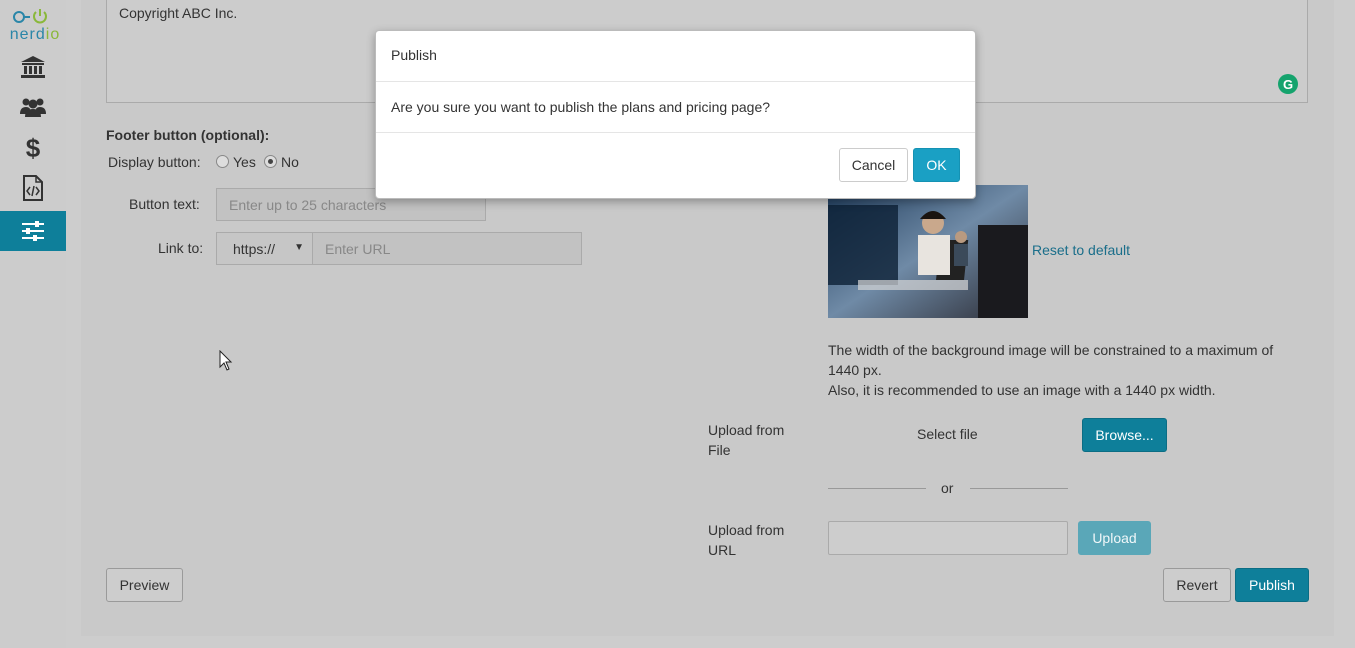 Image resolution: width=1355 pixels, height=648 pixels. I want to click on protocol-value: https://, so click(254, 248).